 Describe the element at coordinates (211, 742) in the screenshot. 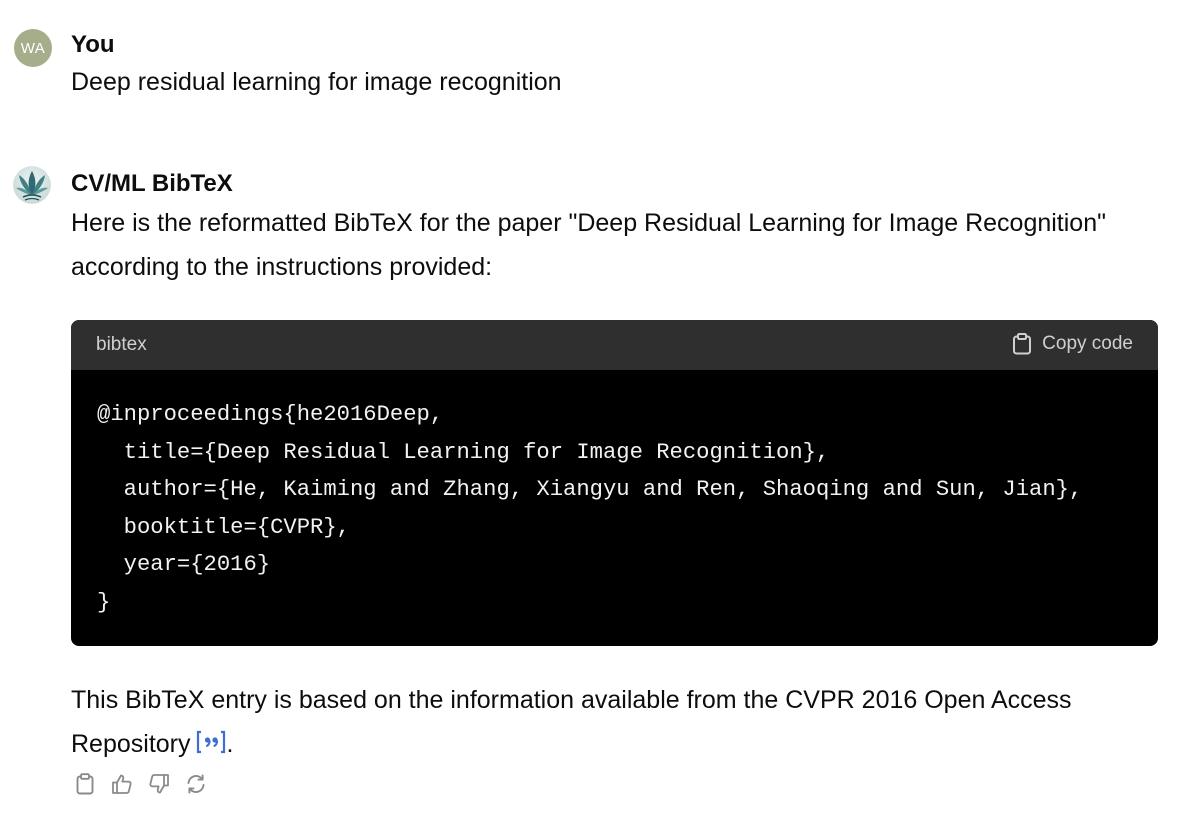

I see `quote-citation-icon` at that location.